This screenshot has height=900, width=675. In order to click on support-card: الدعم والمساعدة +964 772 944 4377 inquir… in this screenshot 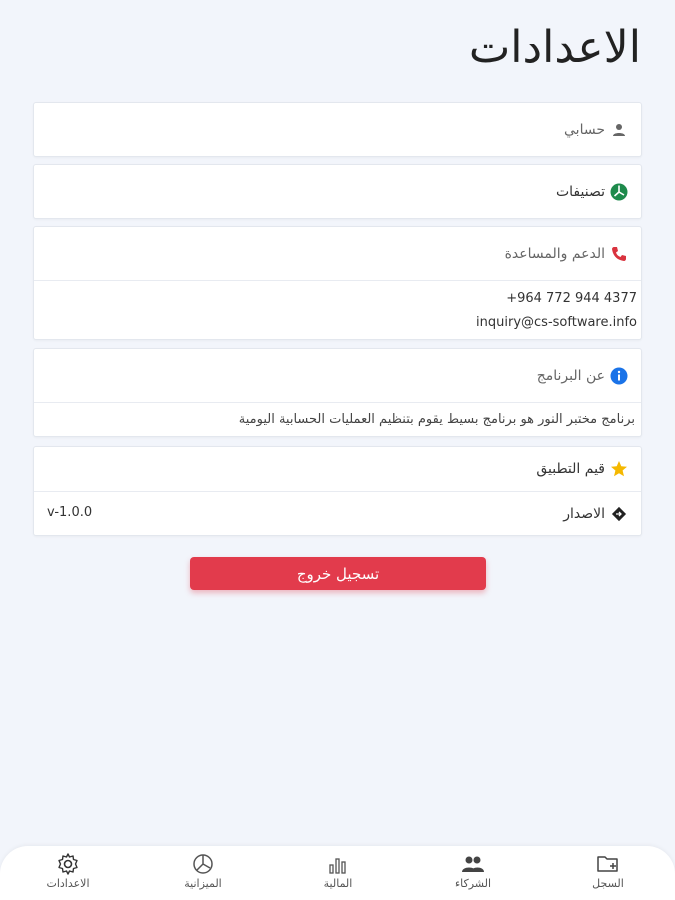, I will do `click(337, 283)`.